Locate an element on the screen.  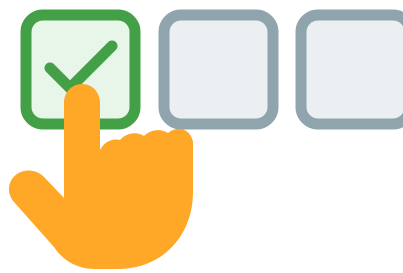
checkbox-unchecked-3-box is located at coordinates (349, 69).